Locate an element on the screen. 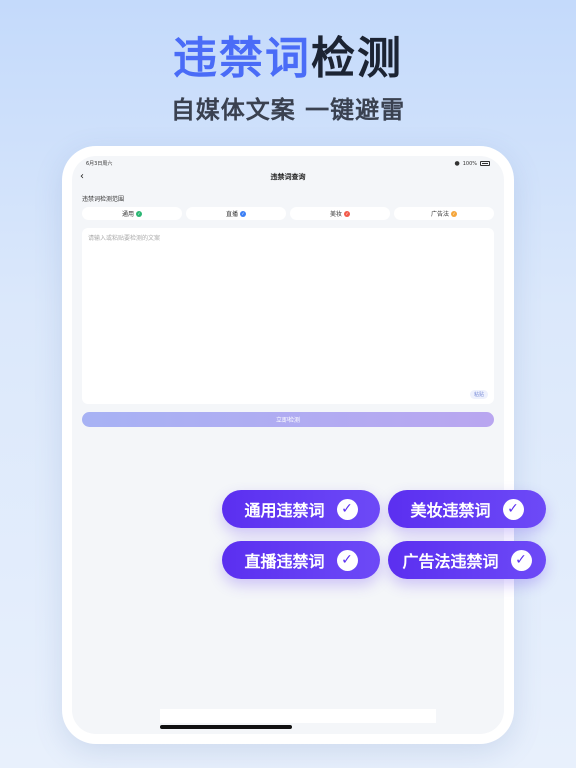 This screenshot has width=576, height=768. chip-ad-law: 广告法 ✓ is located at coordinates (444, 213).